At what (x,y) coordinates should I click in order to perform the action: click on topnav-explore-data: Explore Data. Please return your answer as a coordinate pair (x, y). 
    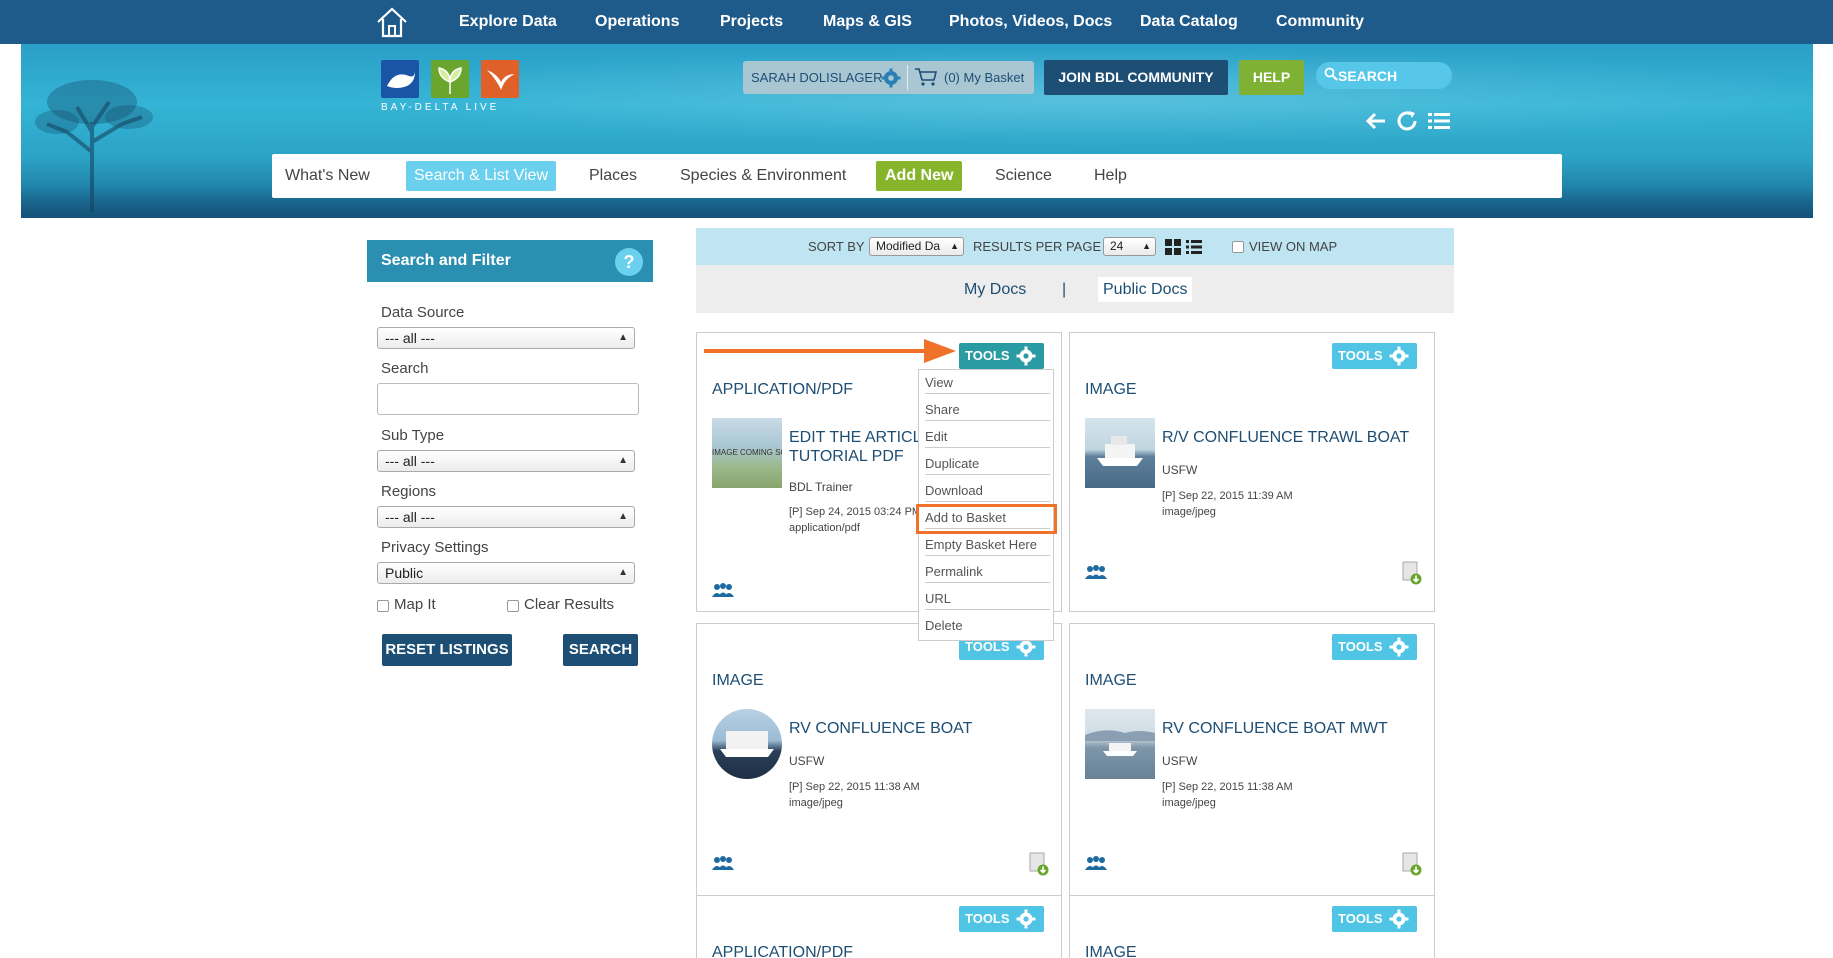
    Looking at the image, I should click on (508, 22).